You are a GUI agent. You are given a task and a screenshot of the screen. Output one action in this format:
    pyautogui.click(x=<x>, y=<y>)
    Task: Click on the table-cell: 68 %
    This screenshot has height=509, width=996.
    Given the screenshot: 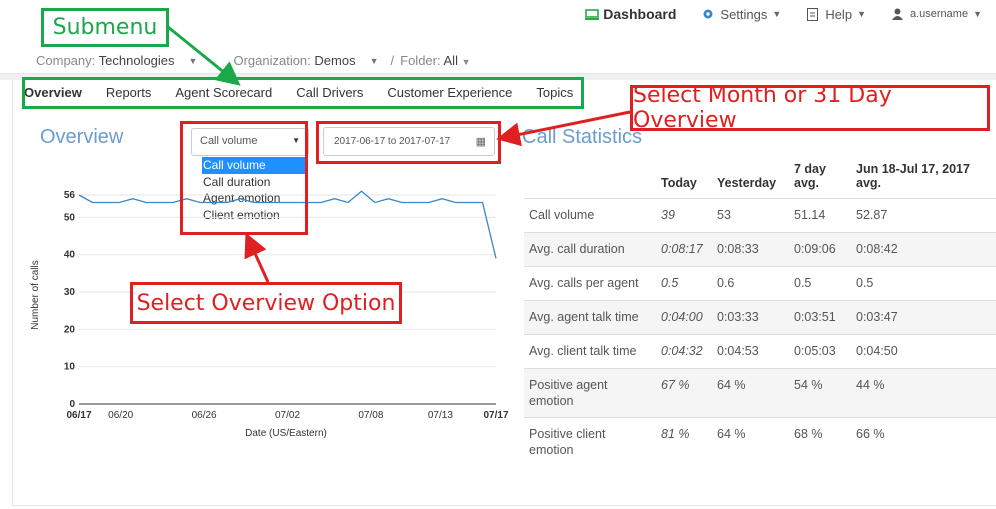 What is the action you would take?
    pyautogui.click(x=820, y=442)
    